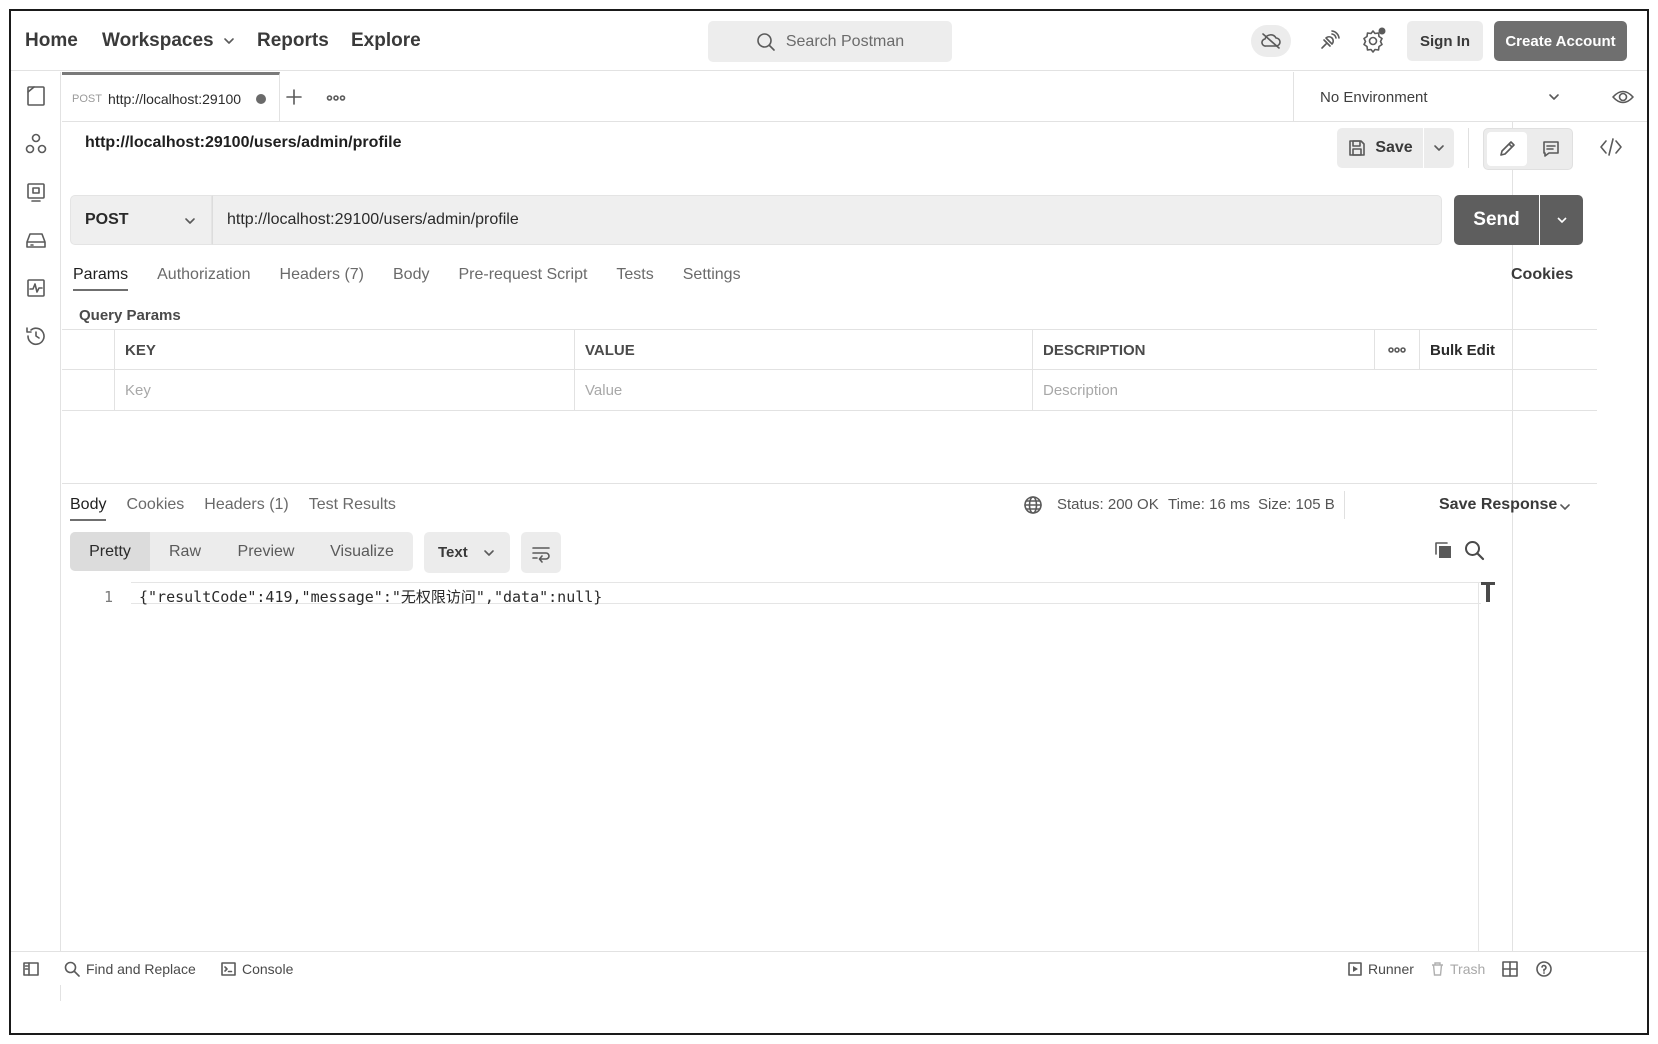 The image size is (1658, 1044). Describe the element at coordinates (1381, 969) in the screenshot. I see `runner-button: Runner` at that location.